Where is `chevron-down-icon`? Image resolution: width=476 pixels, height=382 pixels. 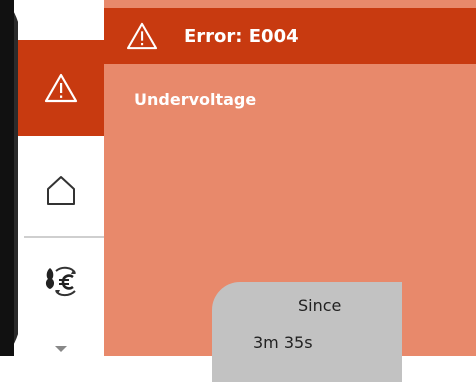 chevron-down-icon is located at coordinates (61, 349).